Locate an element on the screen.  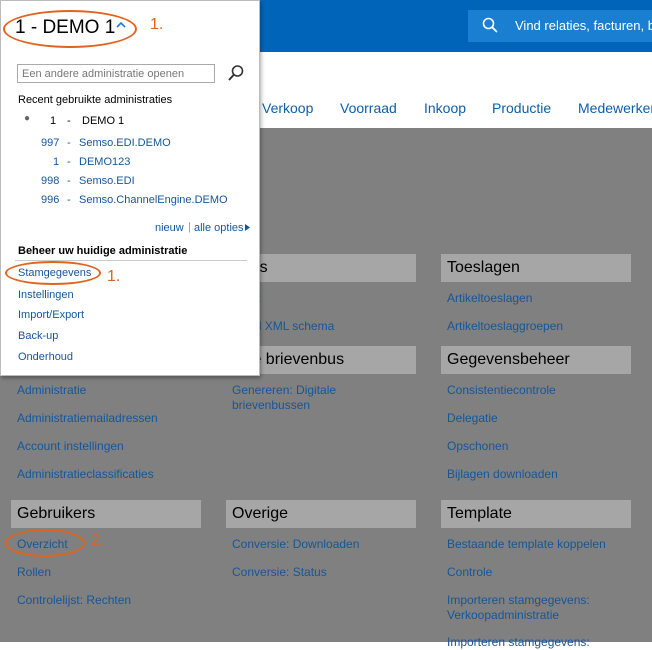
link-administratieclassificaties: Administratieclassificaties is located at coordinates (85, 474).